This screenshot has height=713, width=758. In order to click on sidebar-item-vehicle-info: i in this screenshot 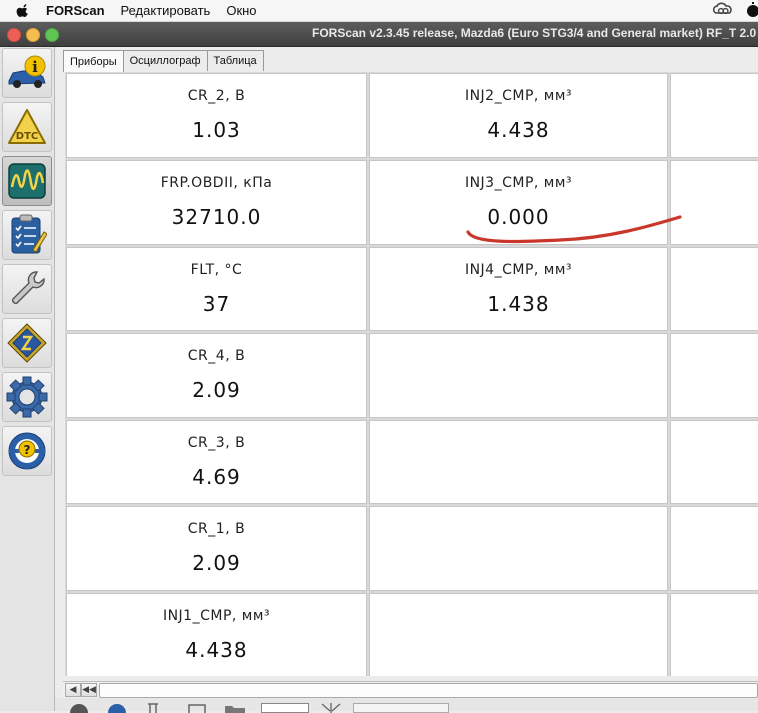, I will do `click(27, 73)`.